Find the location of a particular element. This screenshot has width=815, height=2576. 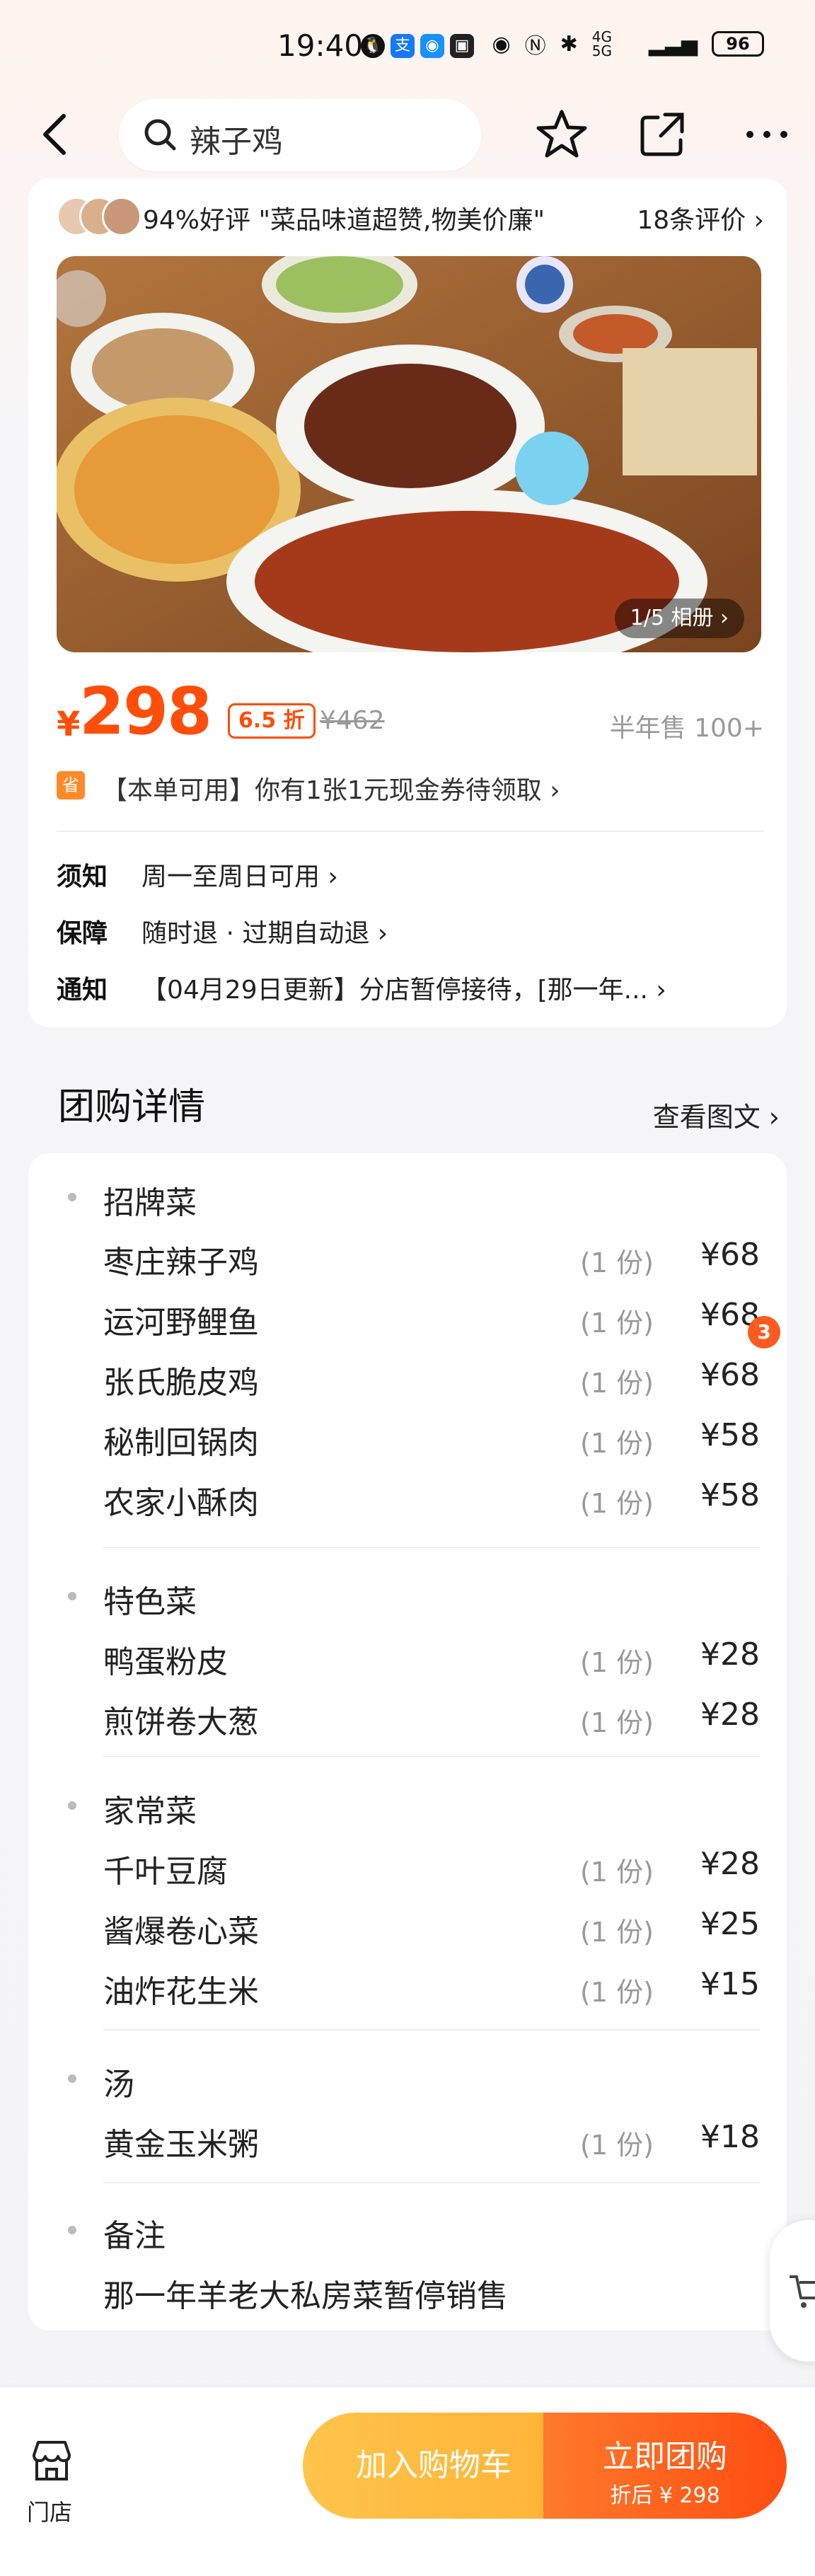

reviewer-avatars is located at coordinates (99, 216).